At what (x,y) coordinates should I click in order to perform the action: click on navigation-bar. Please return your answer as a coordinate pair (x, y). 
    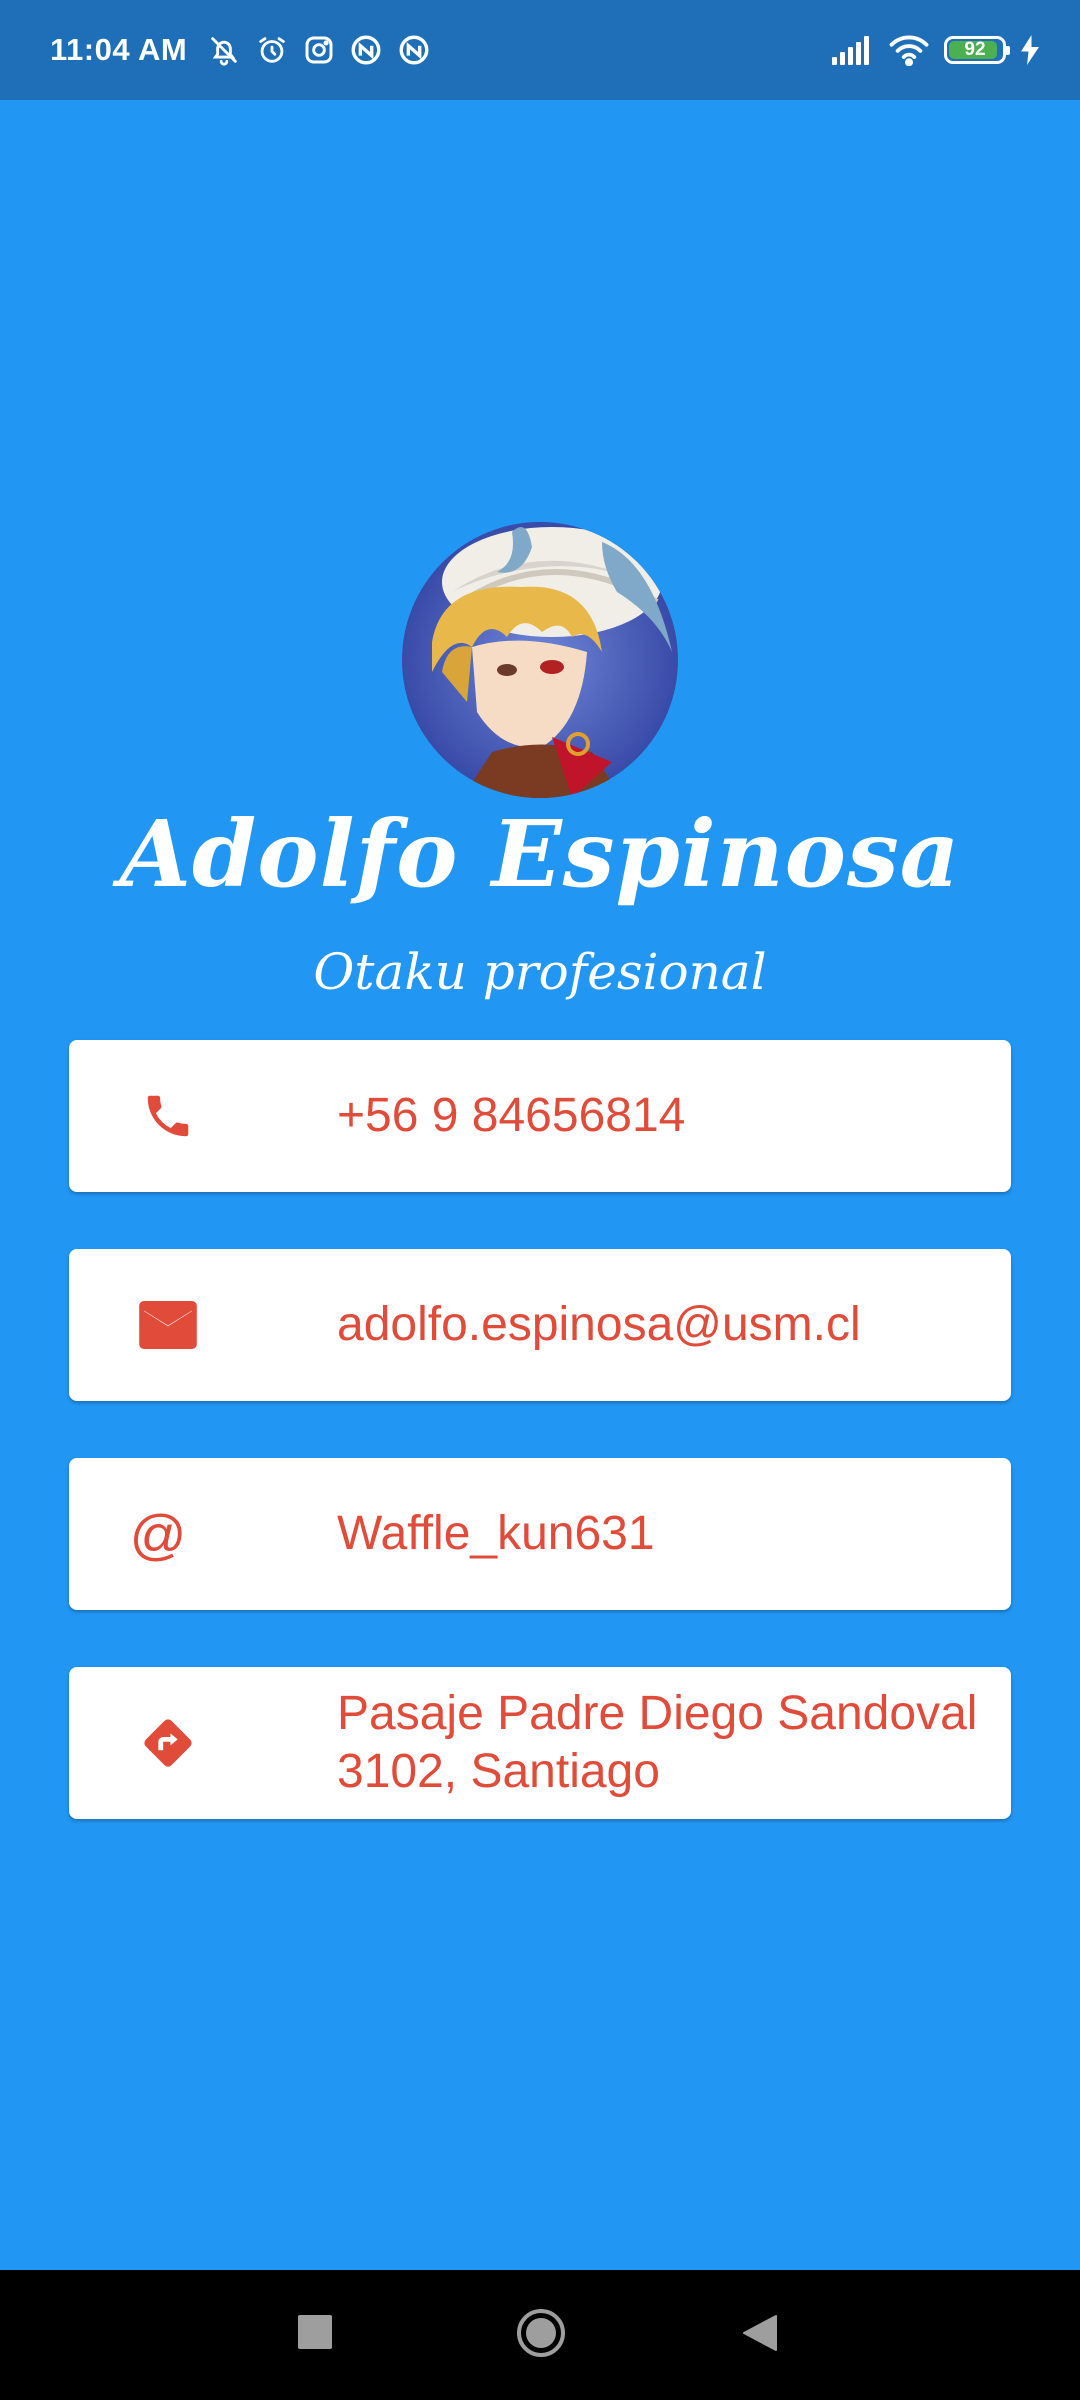
    Looking at the image, I should click on (540, 2335).